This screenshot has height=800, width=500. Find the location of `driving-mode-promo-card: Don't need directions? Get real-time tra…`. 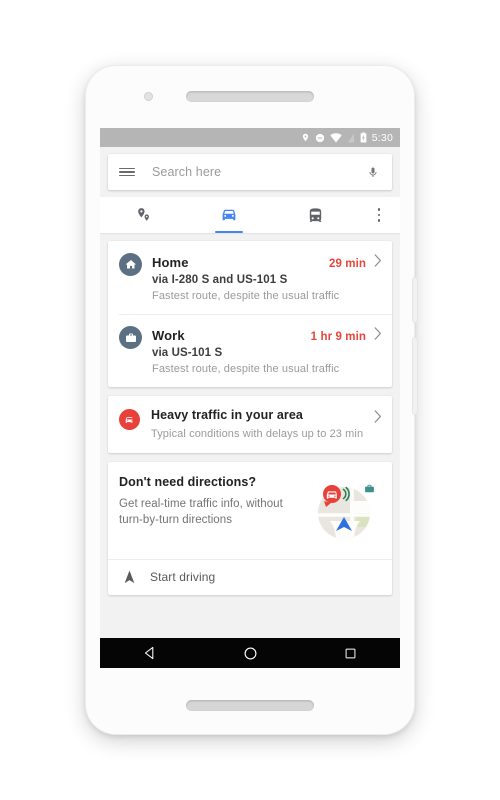

driving-mode-promo-card: Don't need directions? Get real-time tra… is located at coordinates (250, 528).